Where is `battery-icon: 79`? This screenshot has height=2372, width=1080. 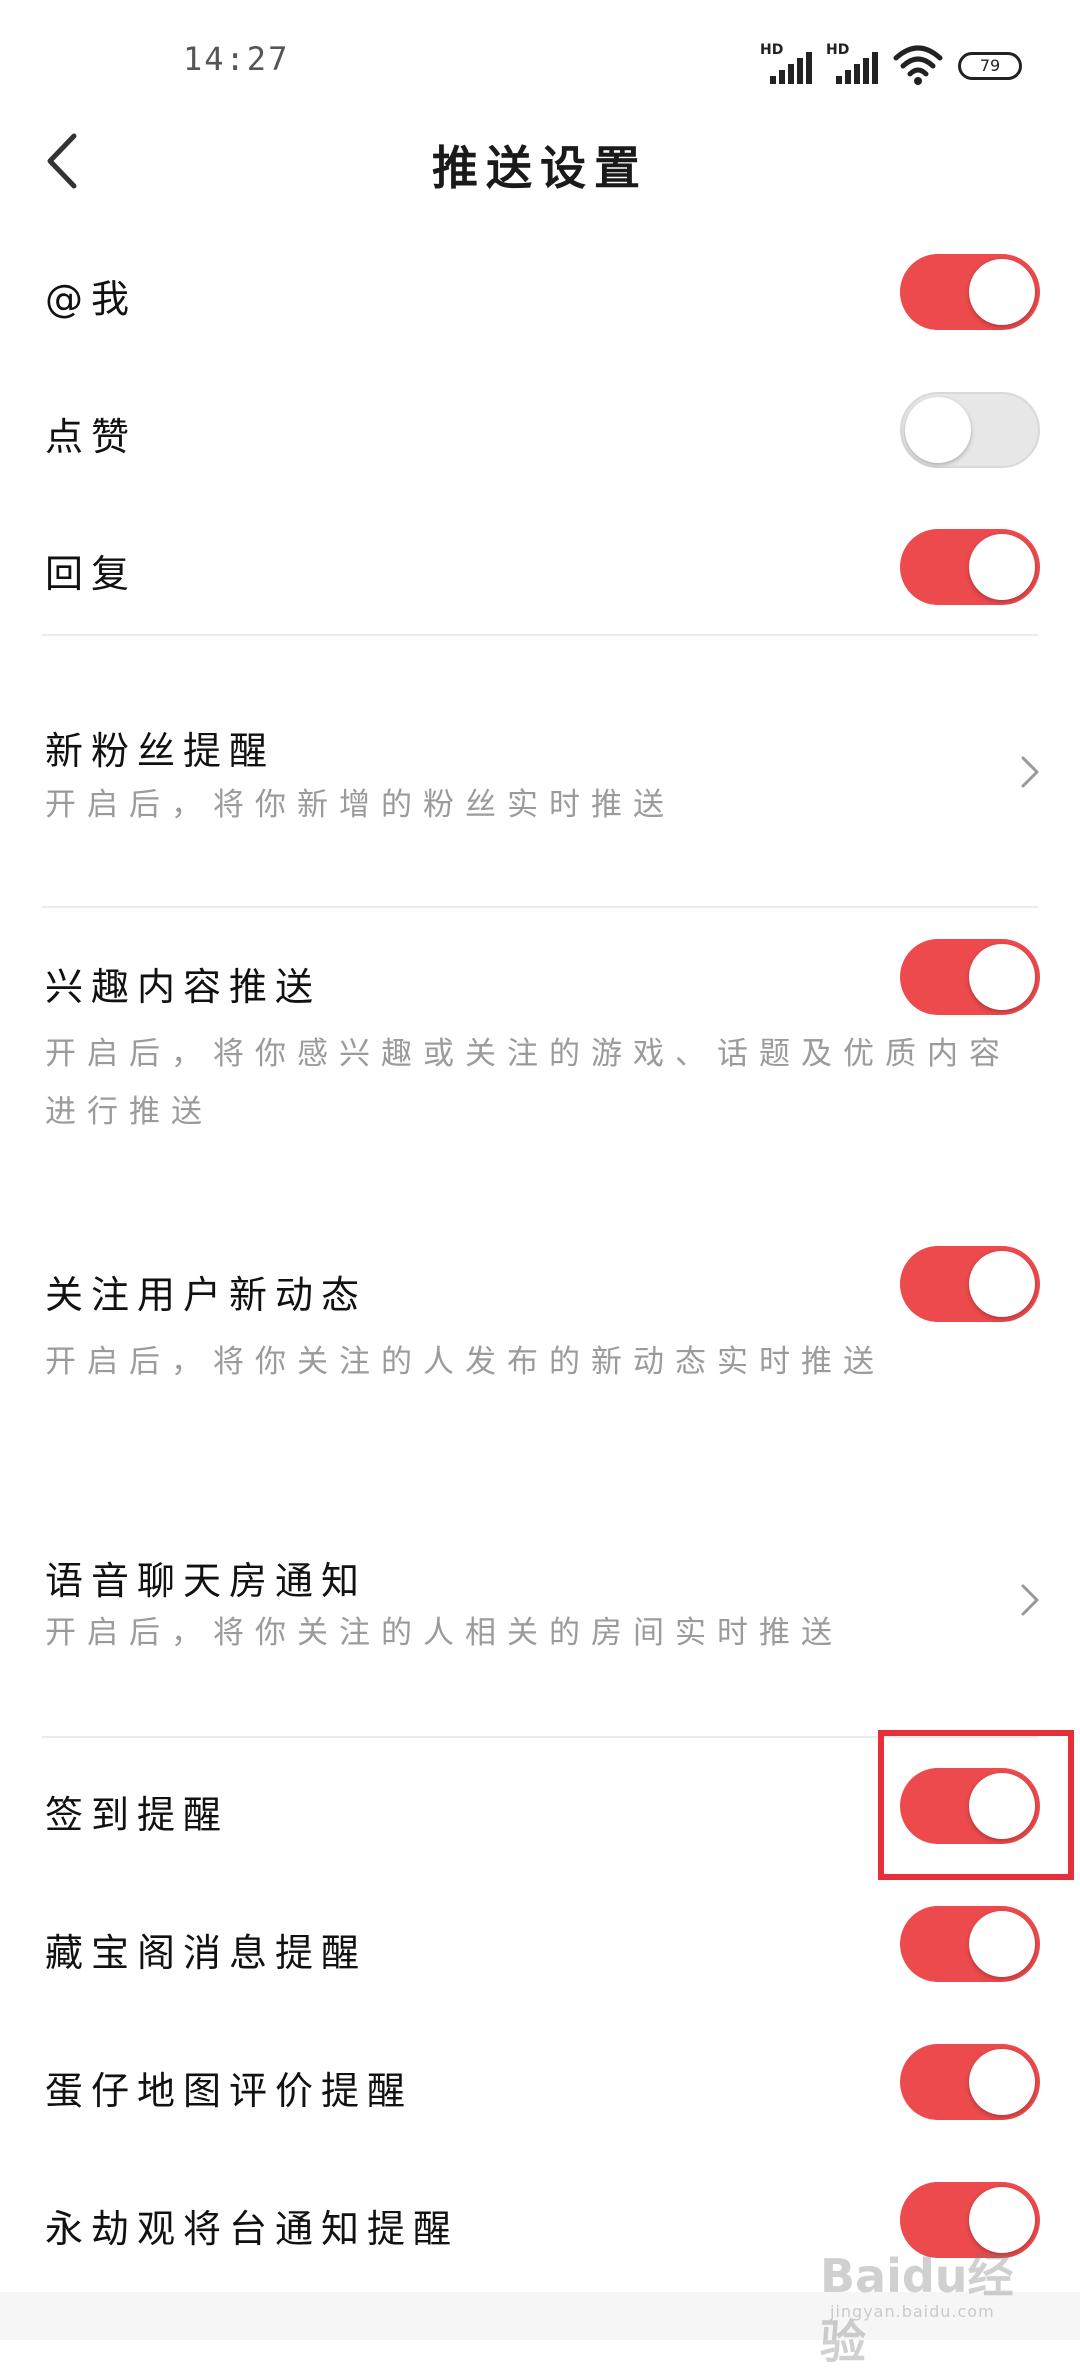
battery-icon: 79 is located at coordinates (990, 66).